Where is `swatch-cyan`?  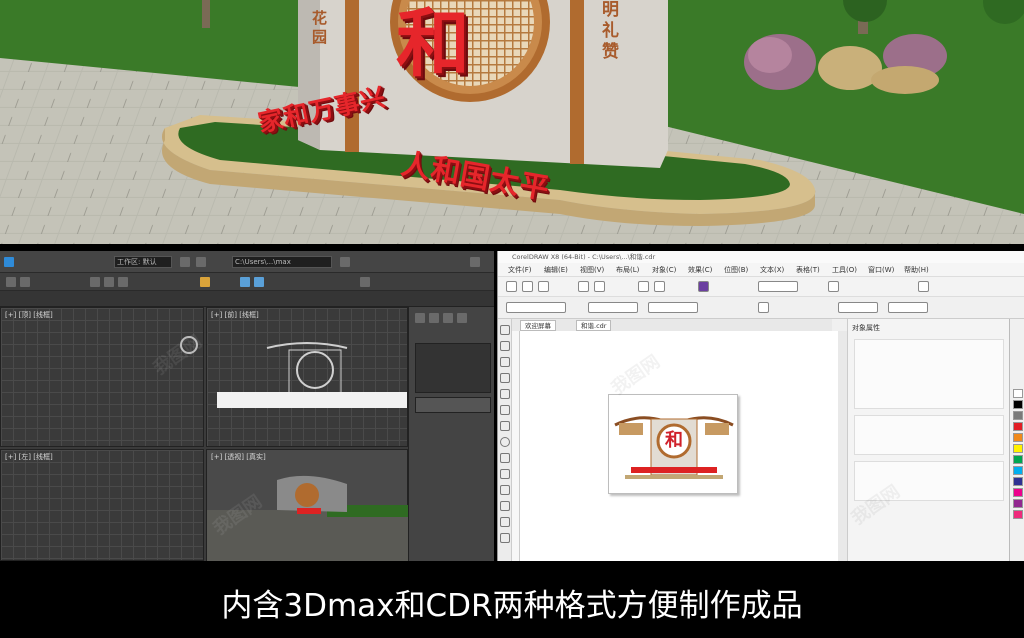
swatch-cyan is located at coordinates (1018, 470).